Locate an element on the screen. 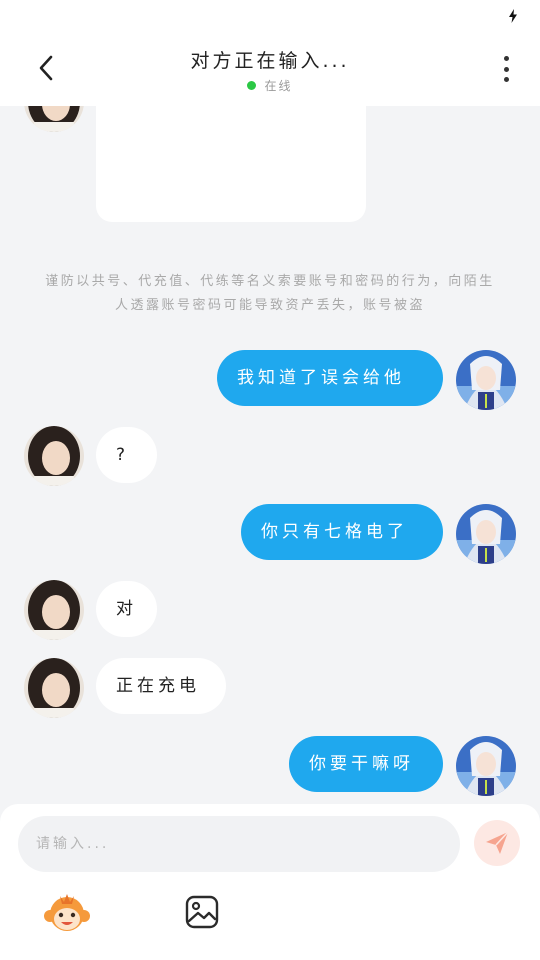 The image size is (540, 960). online-status: 在线 is located at coordinates (270, 85).